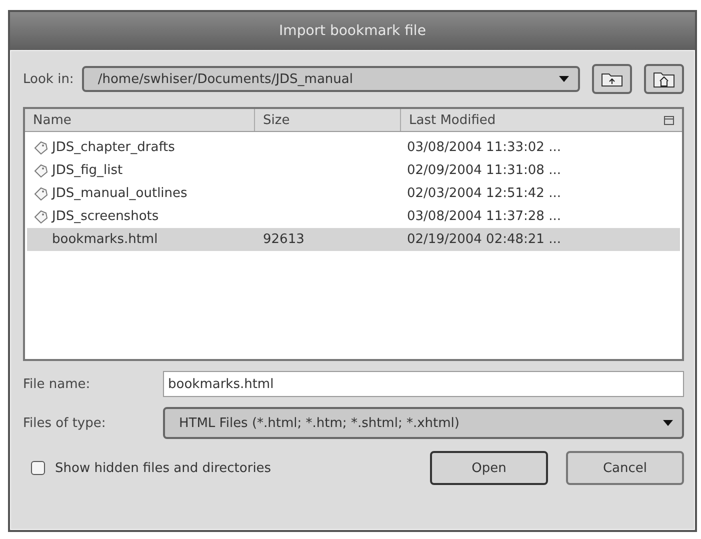 The height and width of the screenshot is (539, 701). Describe the element at coordinates (140, 120) in the screenshot. I see `column-header: Name` at that location.